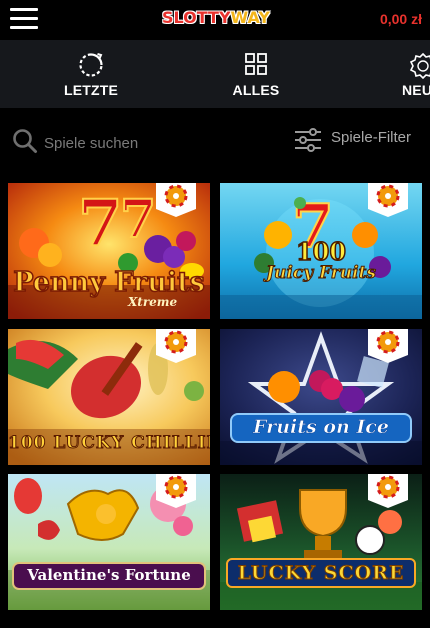 This screenshot has width=430, height=628. I want to click on tab-all: ALLES, so click(256, 74).